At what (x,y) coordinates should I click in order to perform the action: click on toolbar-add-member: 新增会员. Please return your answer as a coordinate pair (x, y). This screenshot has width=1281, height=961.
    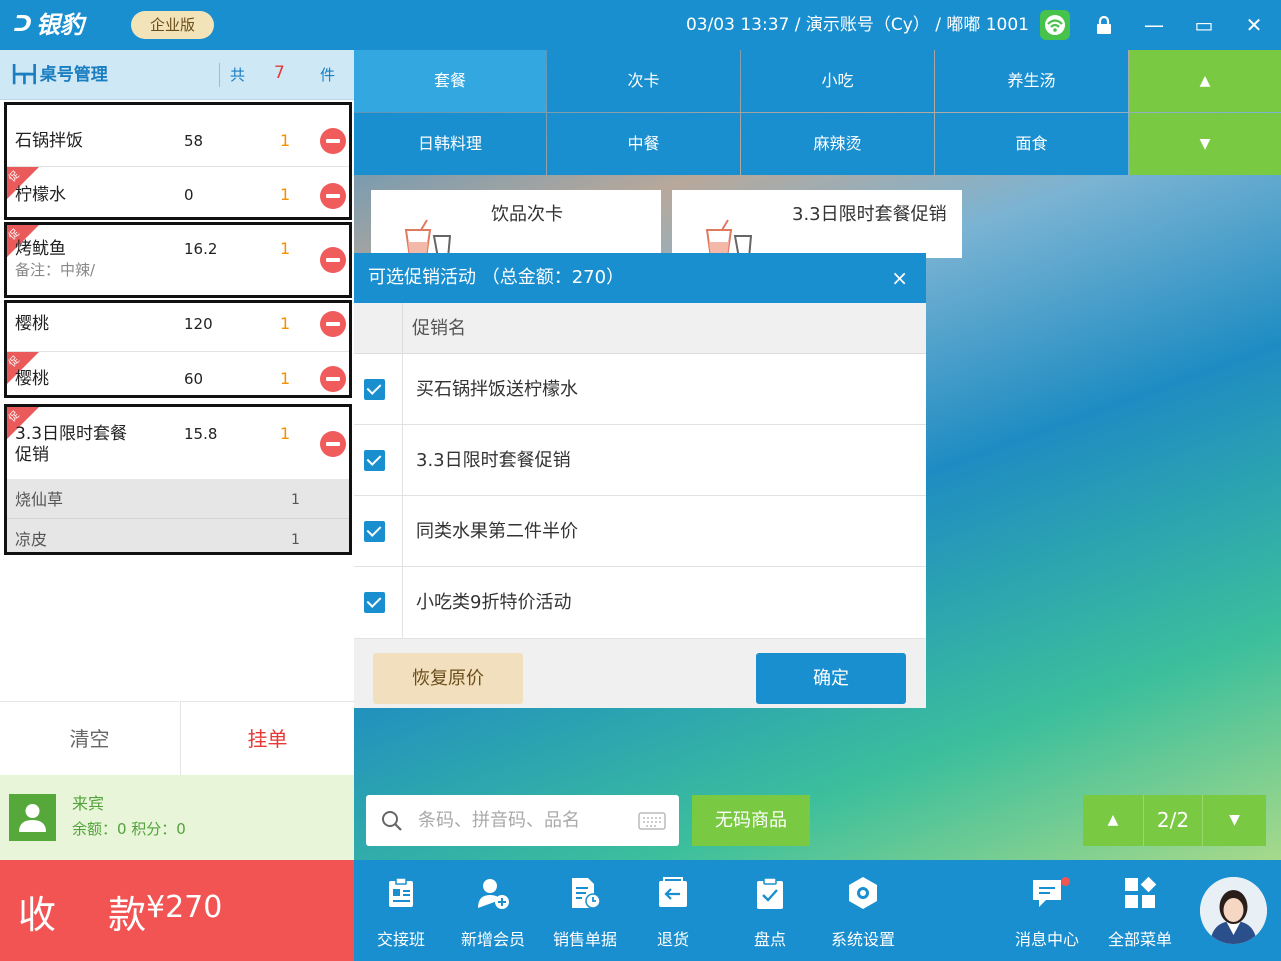
    Looking at the image, I should click on (493, 913).